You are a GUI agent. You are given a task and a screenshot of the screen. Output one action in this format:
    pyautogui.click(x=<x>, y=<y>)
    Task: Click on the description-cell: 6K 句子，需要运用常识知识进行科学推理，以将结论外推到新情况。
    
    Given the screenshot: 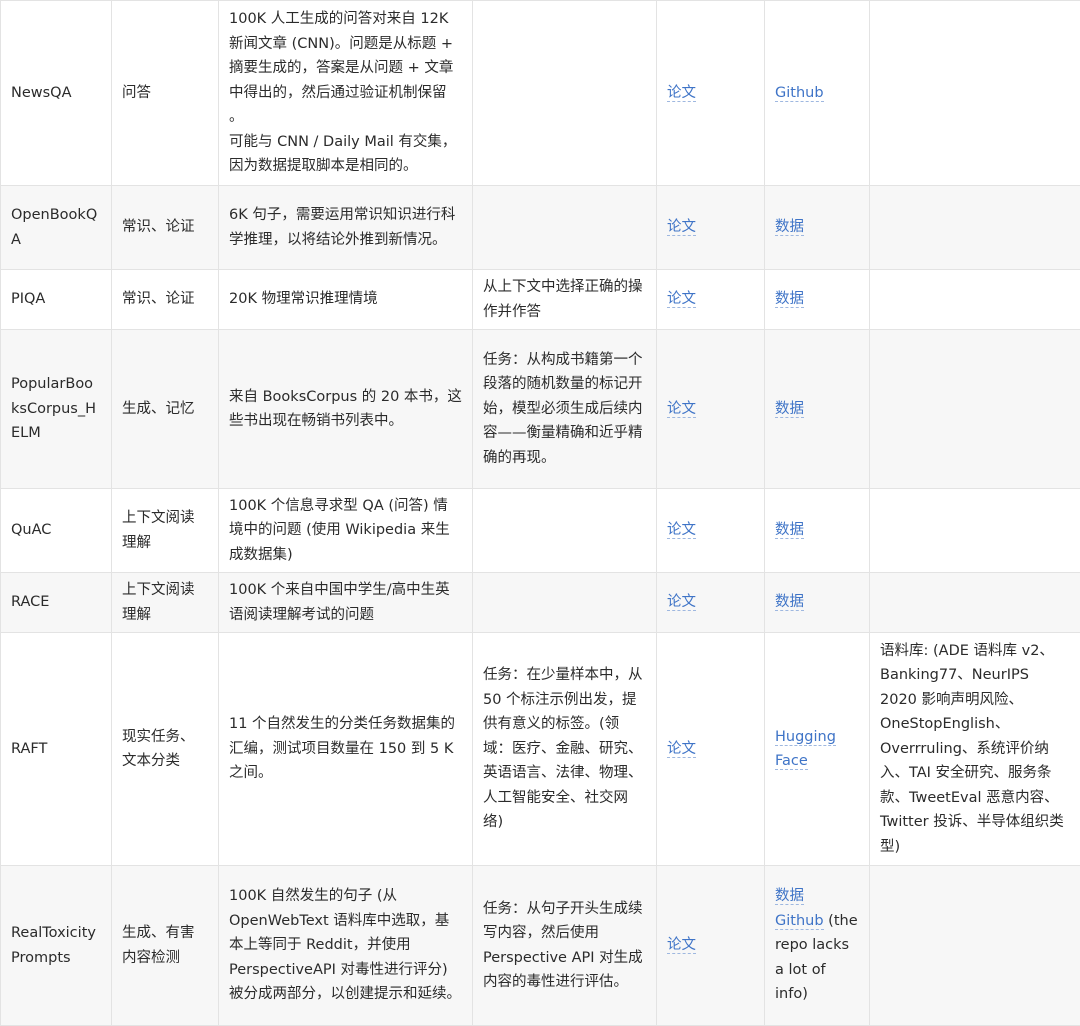 What is the action you would take?
    pyautogui.click(x=346, y=228)
    